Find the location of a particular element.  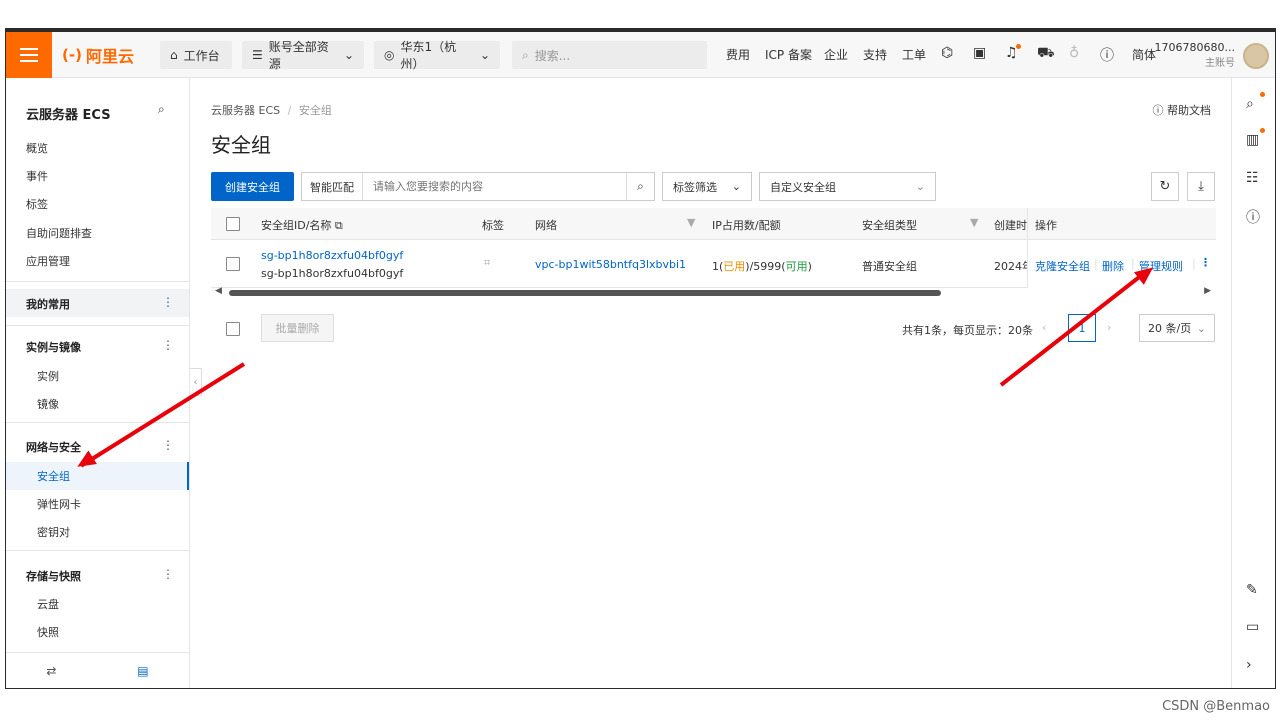

nav-link-ticket: 工单 is located at coordinates (914, 54).